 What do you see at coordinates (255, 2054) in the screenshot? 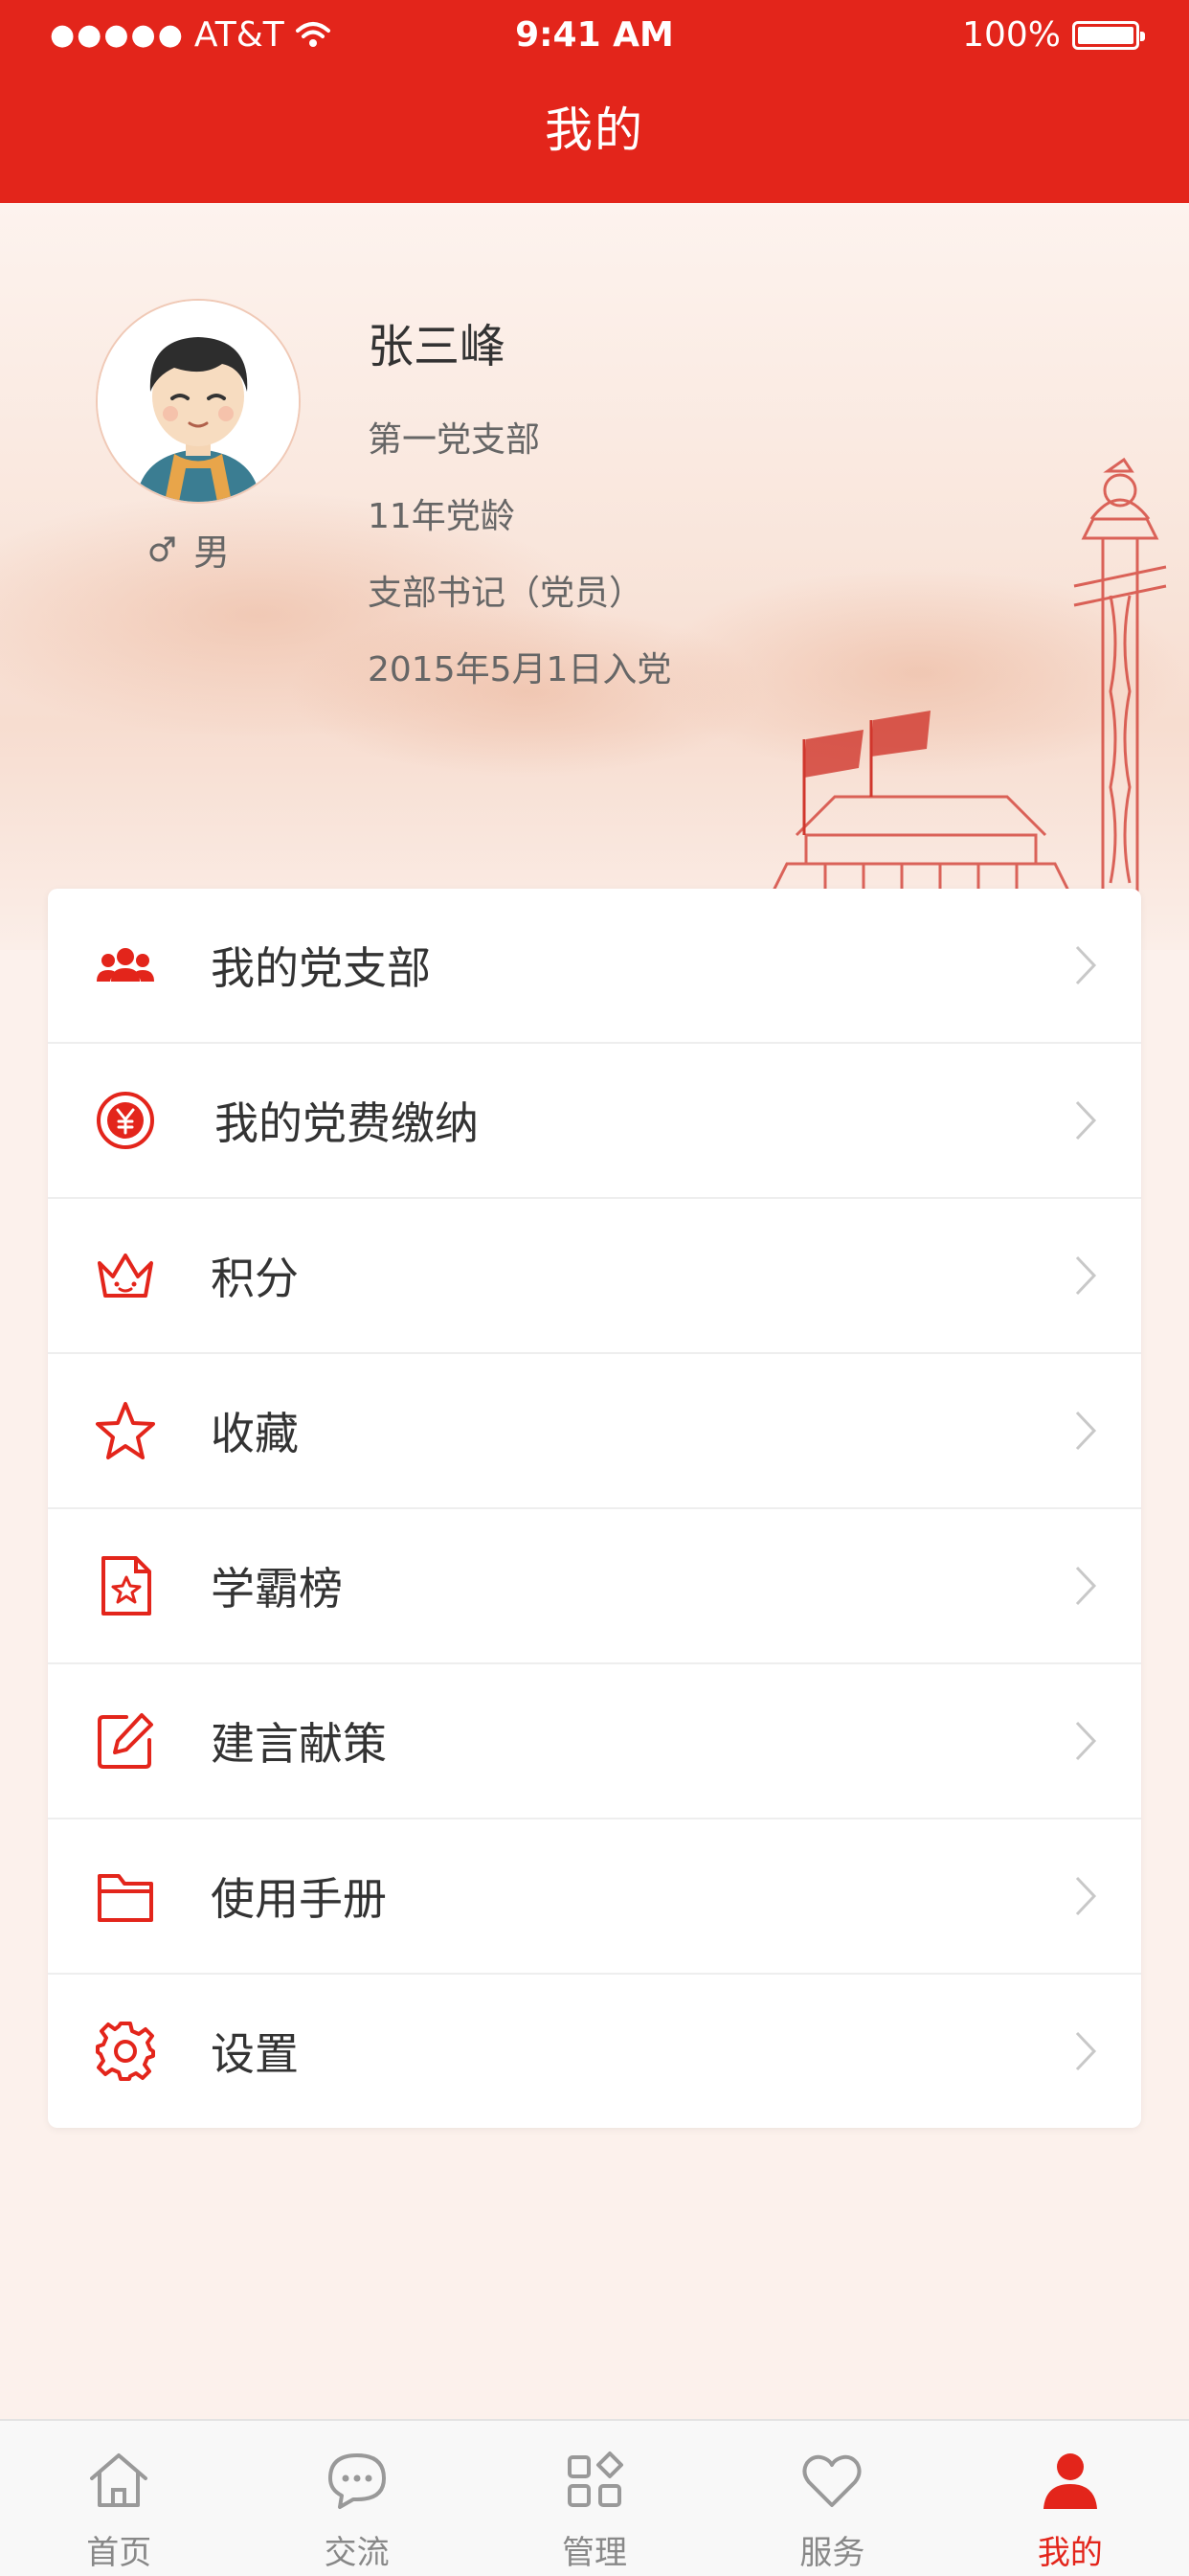
I see `menu-item-label: 设置` at bounding box center [255, 2054].